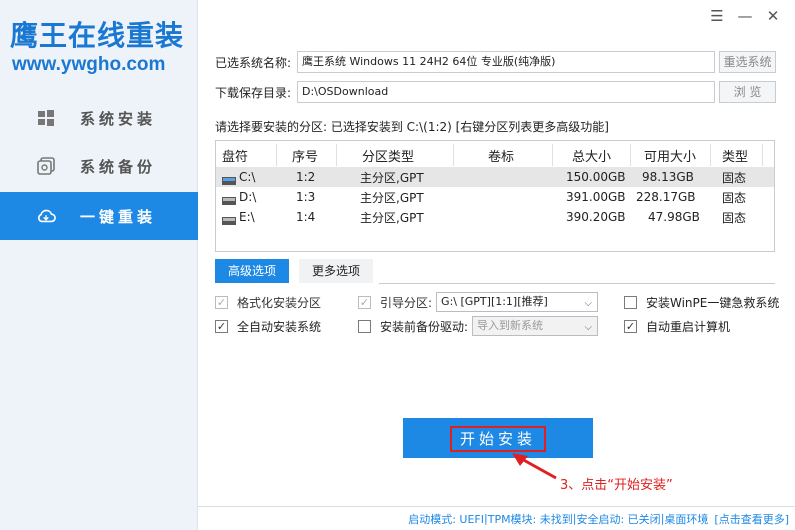 The height and width of the screenshot is (530, 795). Describe the element at coordinates (747, 92) in the screenshot. I see `browse-button: 浏 览` at that location.